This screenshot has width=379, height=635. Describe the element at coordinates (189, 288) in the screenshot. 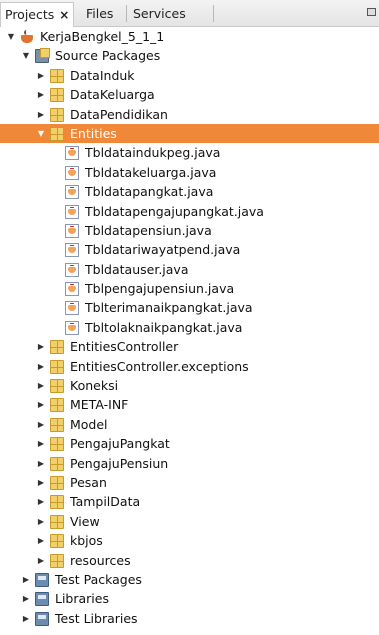

I see `tree-row: Tblpengajupensiun.java` at that location.